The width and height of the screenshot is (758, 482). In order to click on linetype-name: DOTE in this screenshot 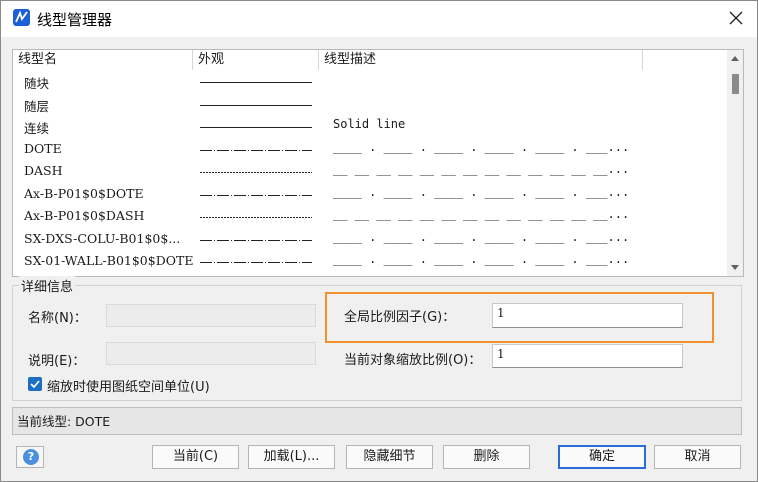, I will do `click(43, 148)`.